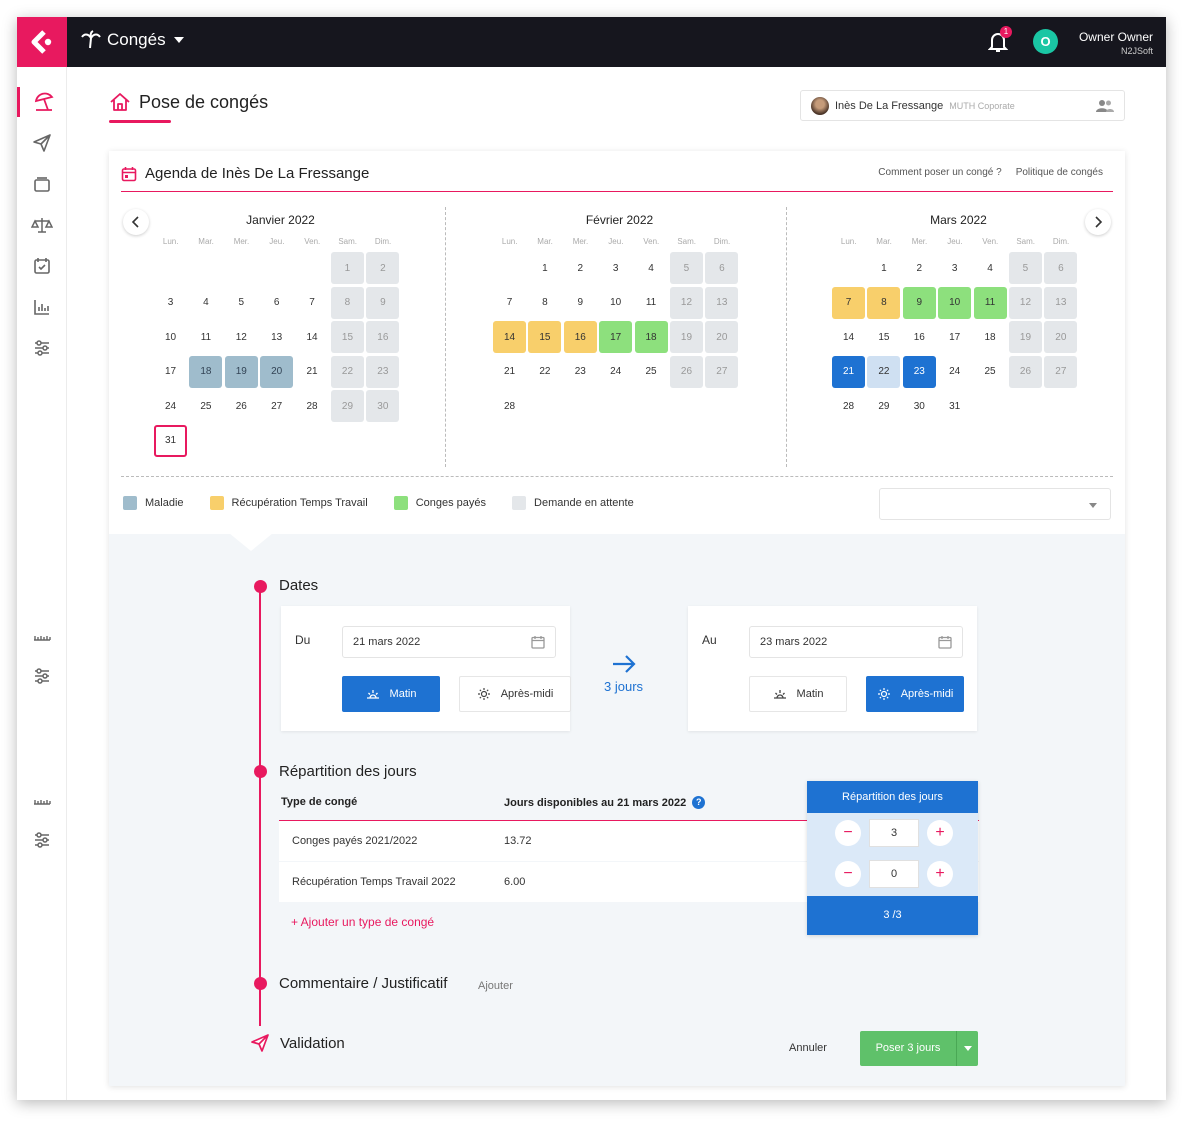 Image resolution: width=1200 pixels, height=1134 pixels. What do you see at coordinates (136, 222) in the screenshot?
I see `prev-month-button` at bounding box center [136, 222].